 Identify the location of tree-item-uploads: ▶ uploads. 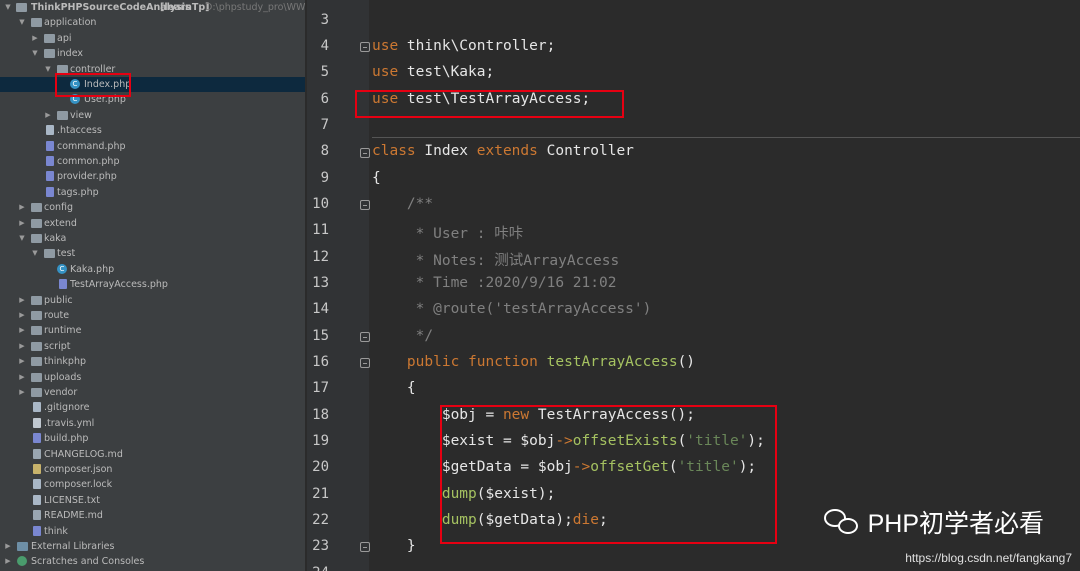
(152, 377).